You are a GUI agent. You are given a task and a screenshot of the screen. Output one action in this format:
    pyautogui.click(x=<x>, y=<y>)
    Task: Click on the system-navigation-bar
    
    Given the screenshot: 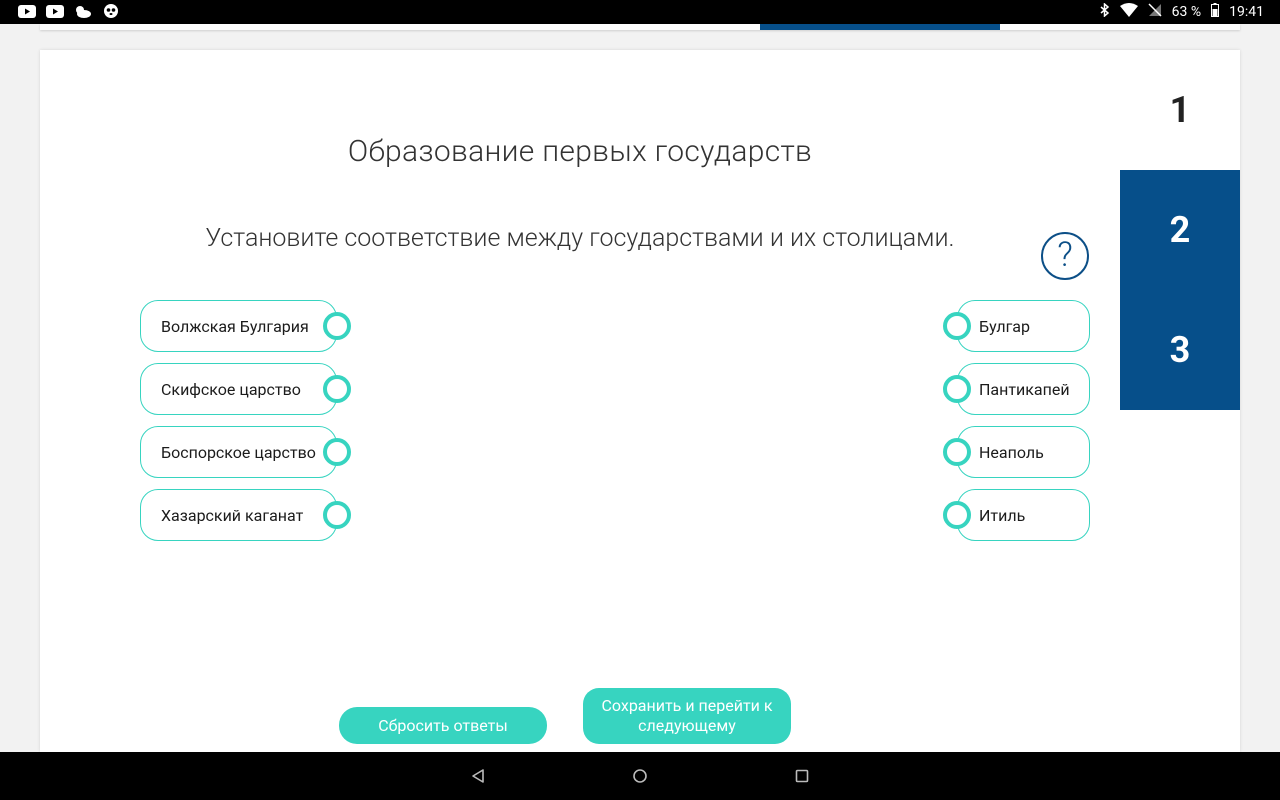 What is the action you would take?
    pyautogui.click(x=640, y=776)
    